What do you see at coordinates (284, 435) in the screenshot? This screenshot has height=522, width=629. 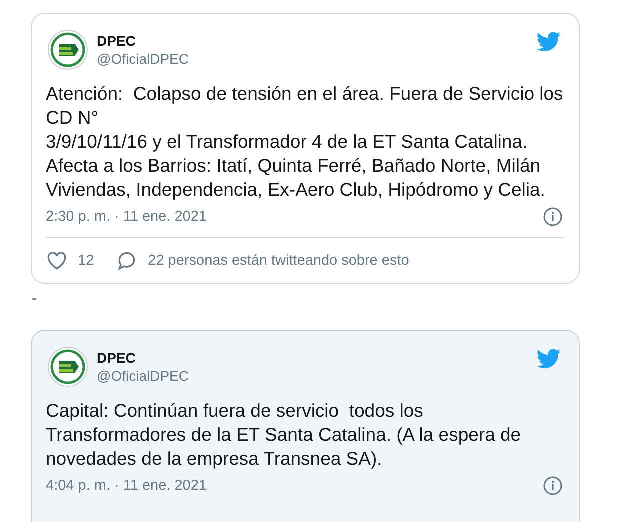 I see `tweet-text: Capital: Continúan fuera de servicio todos los Transformadores de la ET Santa Catalina. (A la espera de novedades de la empresa Transnea SA).` at bounding box center [284, 435].